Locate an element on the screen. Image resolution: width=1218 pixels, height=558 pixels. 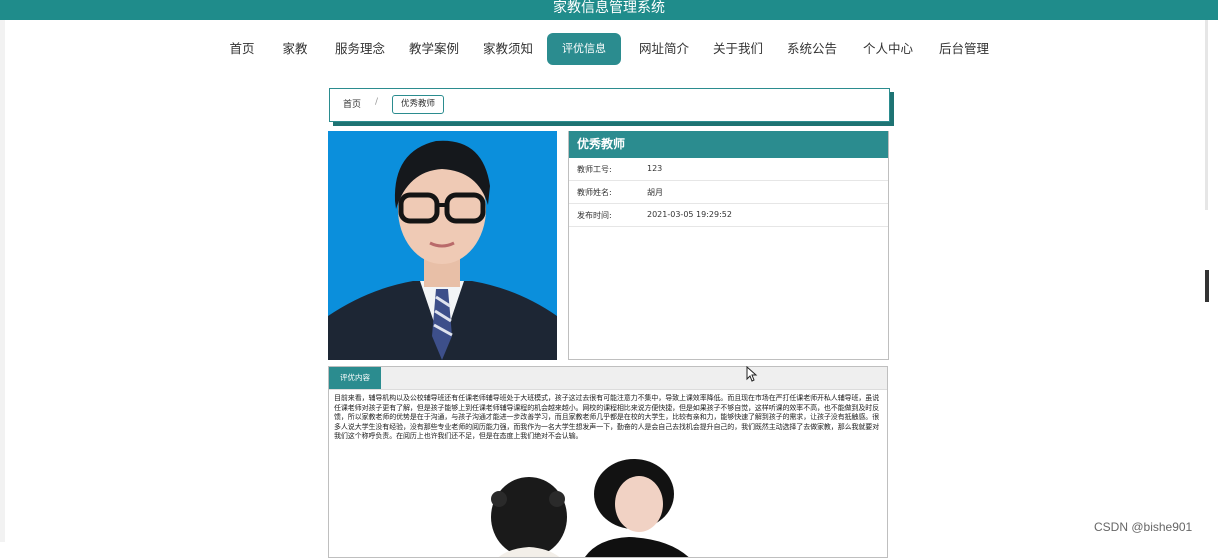
teacher-photo is located at coordinates (442, 245).